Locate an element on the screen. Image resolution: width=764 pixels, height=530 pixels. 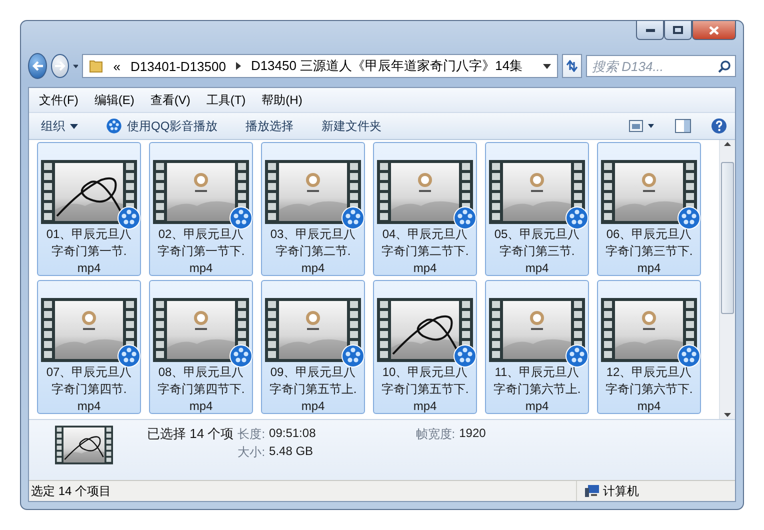
menu-item: 帮助(H) is located at coordinates (282, 100).